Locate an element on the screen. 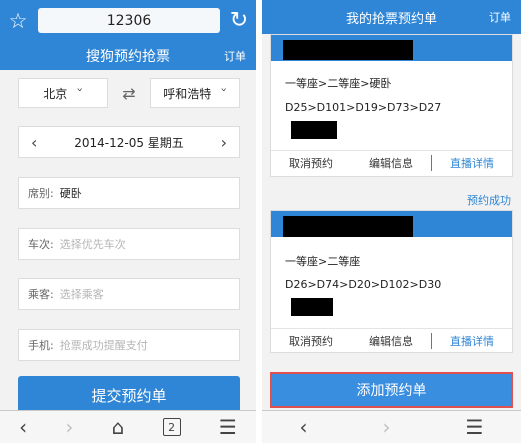 Image resolution: width=521 pixels, height=443 pixels. browser-toolbar: ☆ 12306 ↻ is located at coordinates (128, 20).